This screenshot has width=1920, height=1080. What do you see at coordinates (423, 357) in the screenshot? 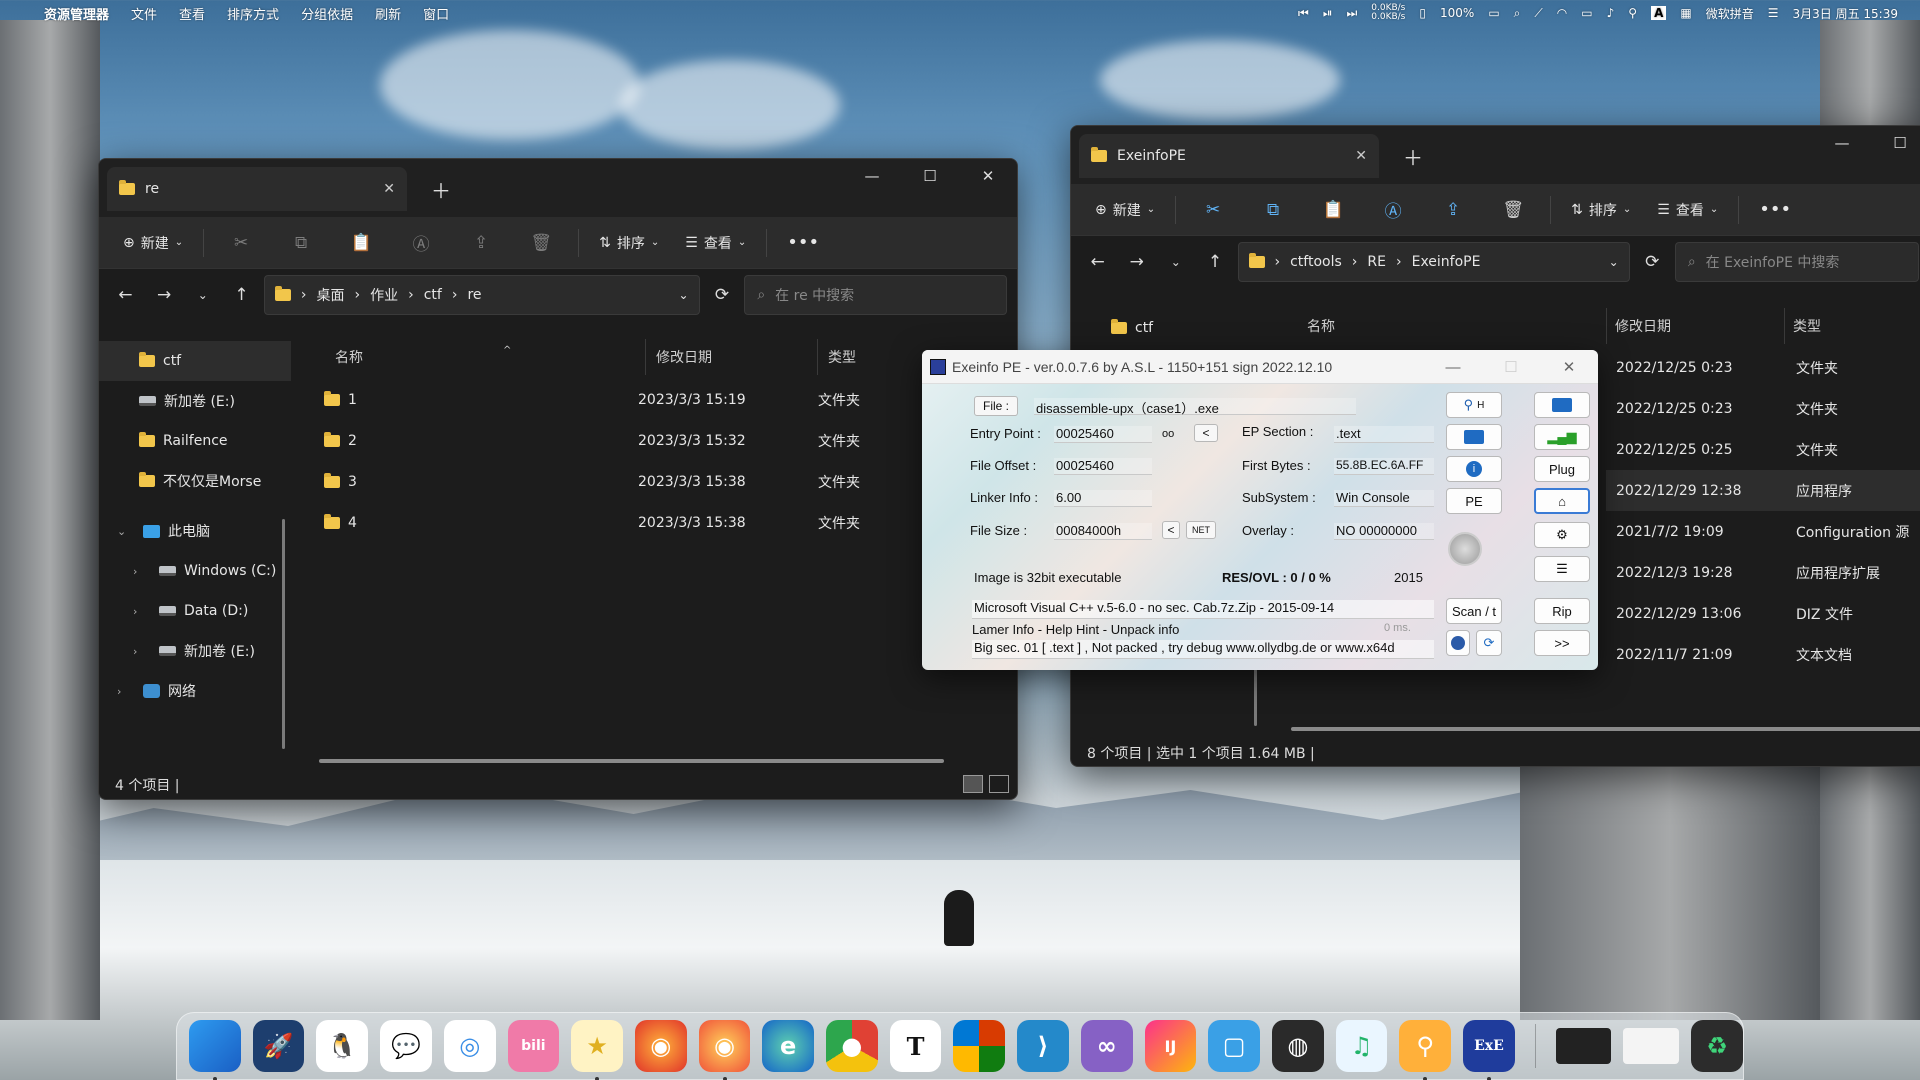
I see `column-name: 名称 ^` at bounding box center [423, 357].